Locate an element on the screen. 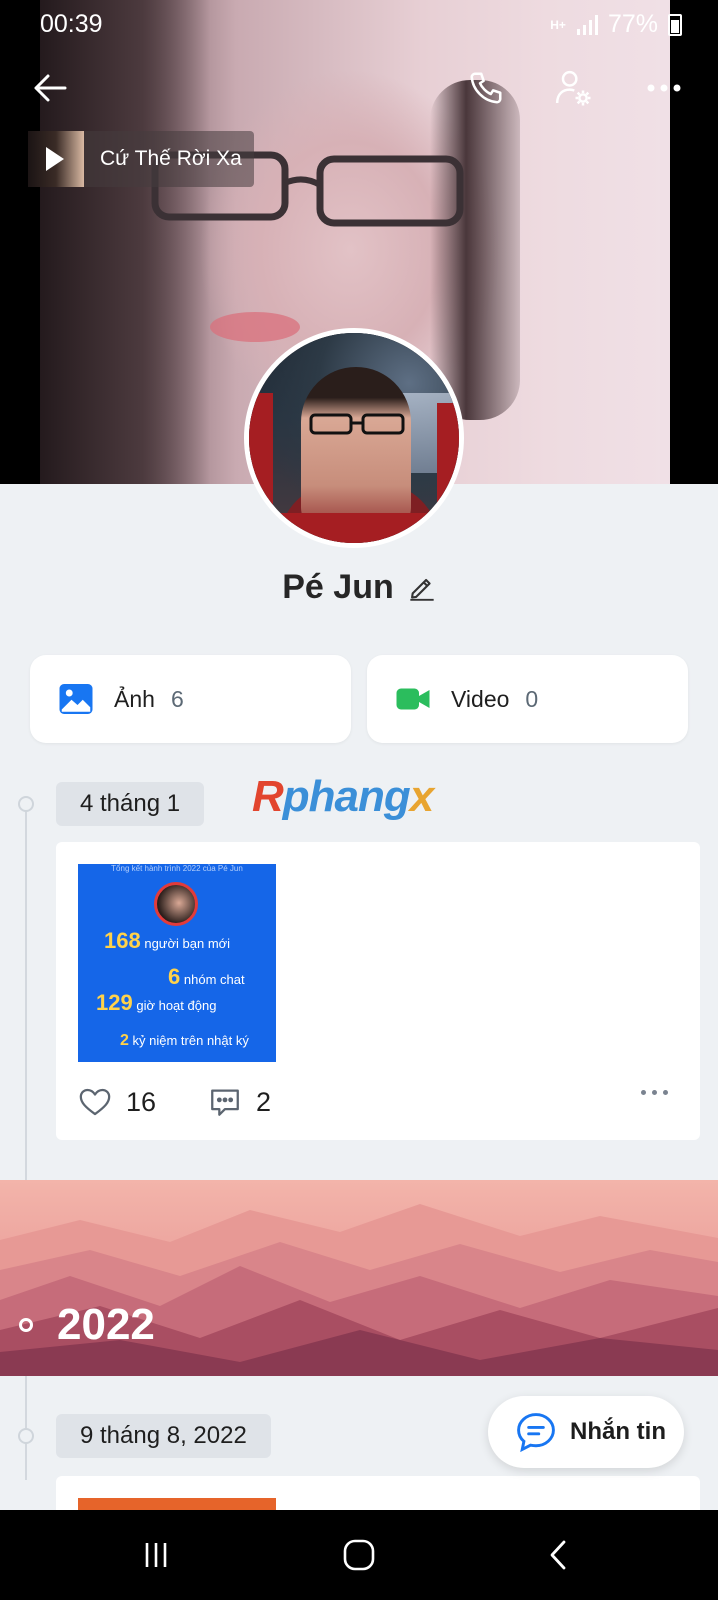 This screenshot has width=718, height=1600. post-more-button is located at coordinates (654, 1092).